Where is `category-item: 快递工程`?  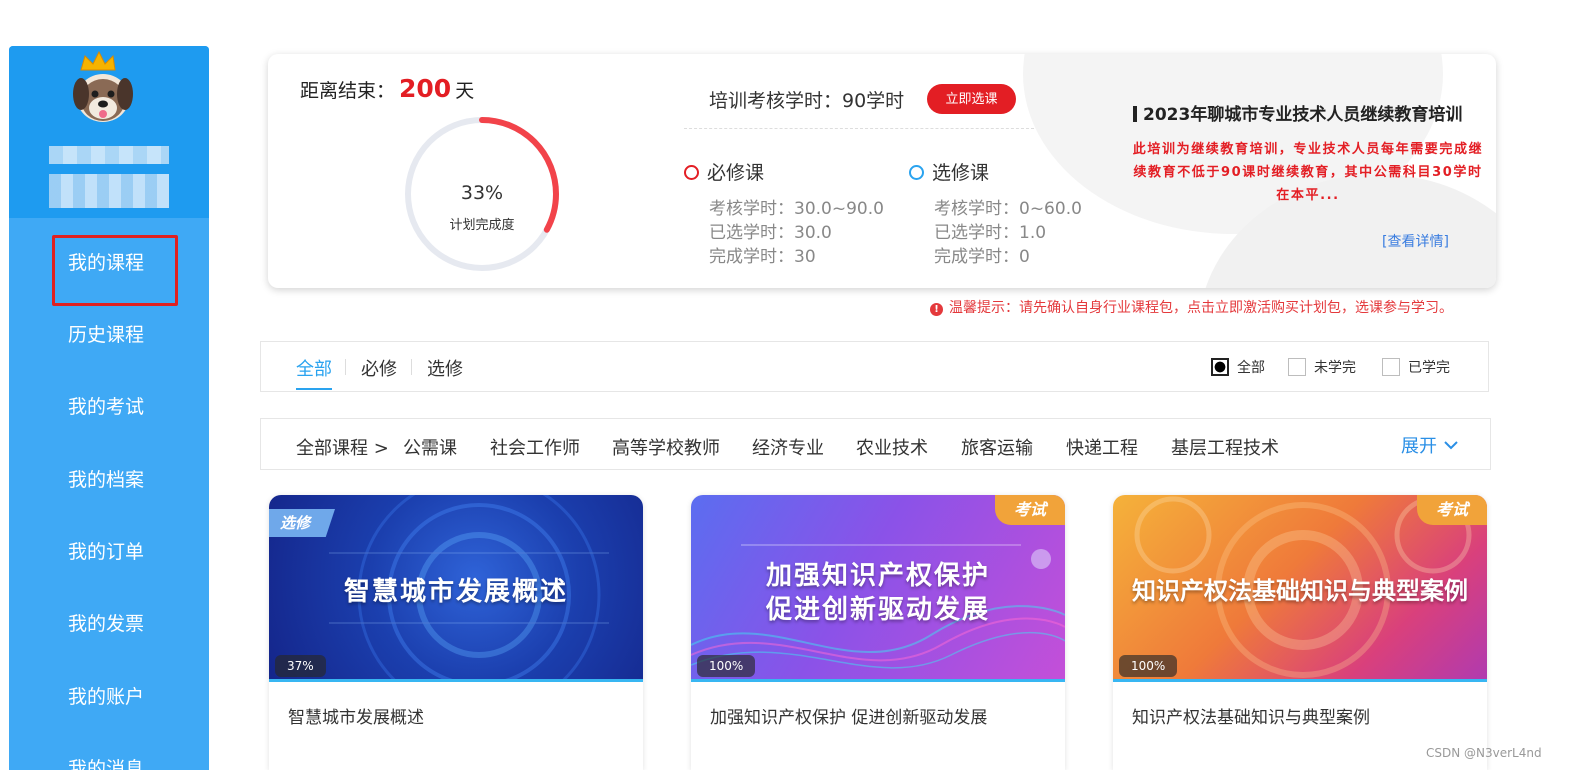
category-item: 快递工程 is located at coordinates (1102, 447).